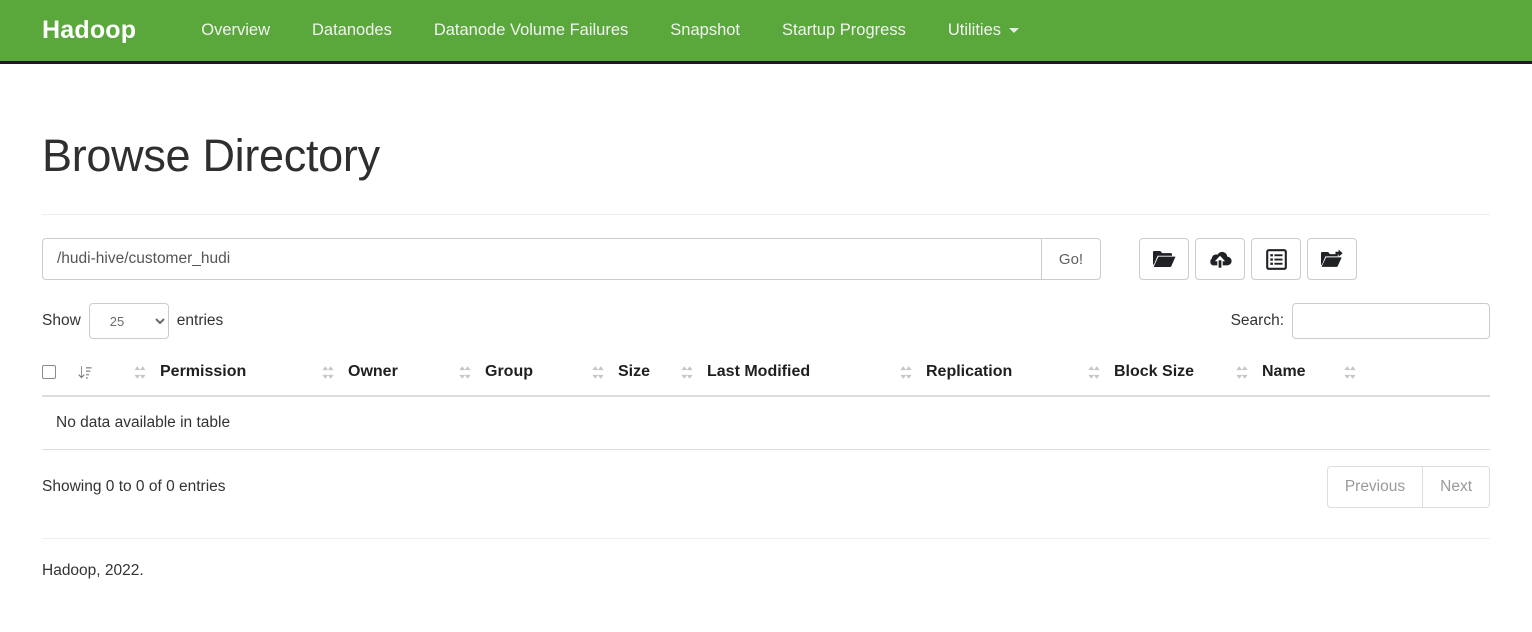 Image resolution: width=1532 pixels, height=632 pixels. I want to click on nav-item-utilities: Utilities, so click(983, 30).